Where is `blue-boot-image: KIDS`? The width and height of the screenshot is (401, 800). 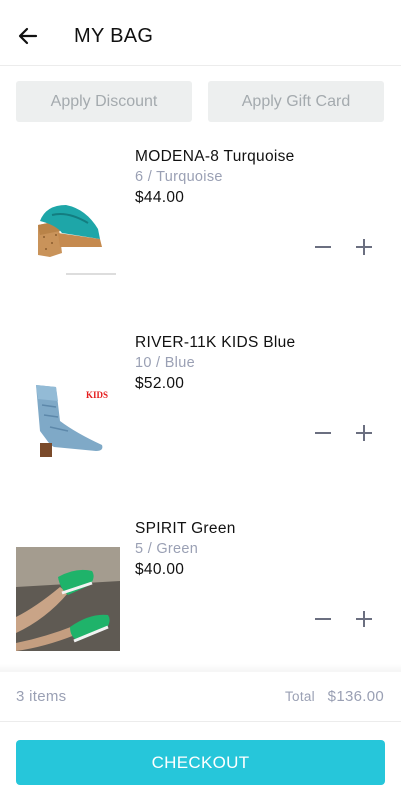
blue-boot-image: KIDS is located at coordinates (68, 413).